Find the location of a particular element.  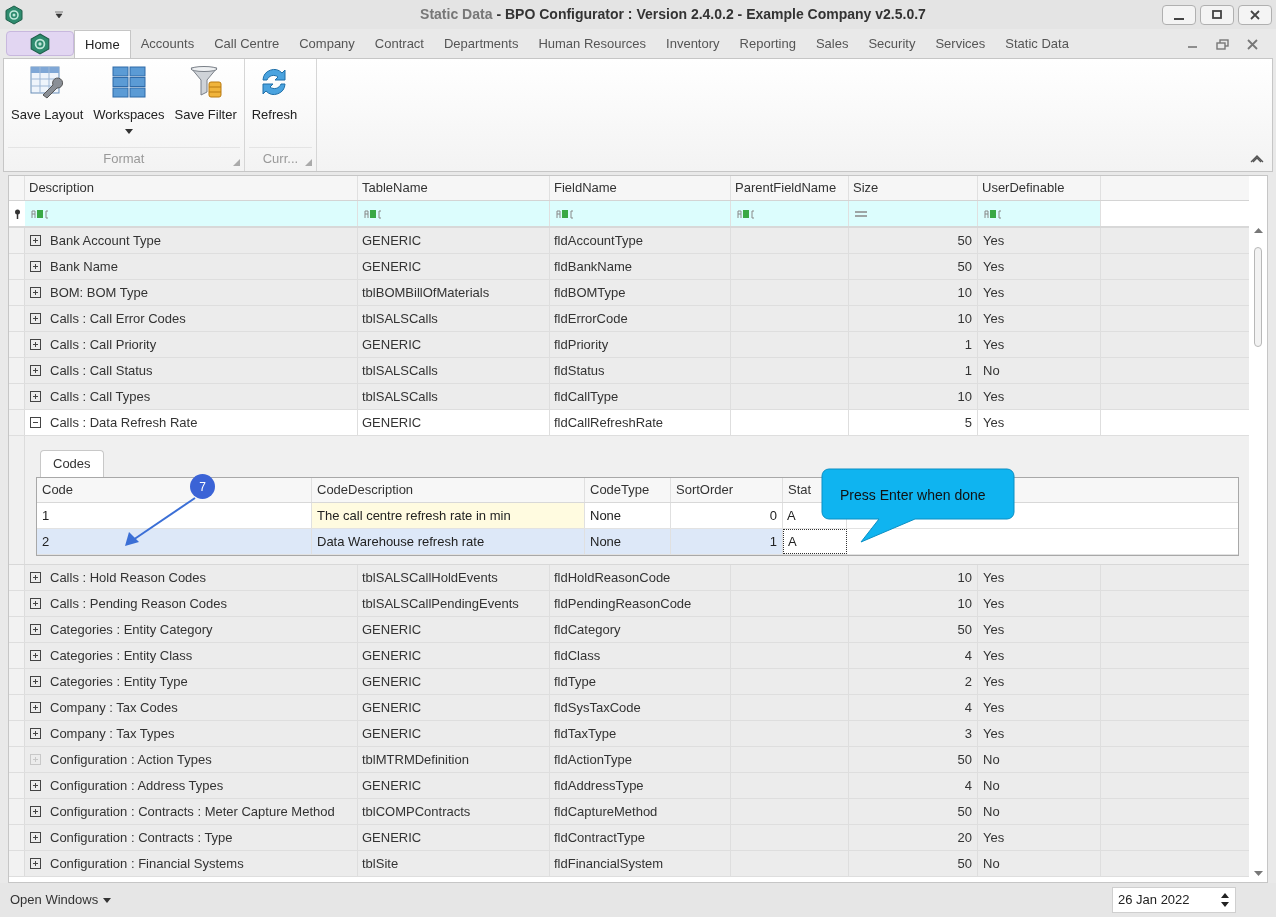

row-description: Calls : Call Error Codes is located at coordinates (118, 318).